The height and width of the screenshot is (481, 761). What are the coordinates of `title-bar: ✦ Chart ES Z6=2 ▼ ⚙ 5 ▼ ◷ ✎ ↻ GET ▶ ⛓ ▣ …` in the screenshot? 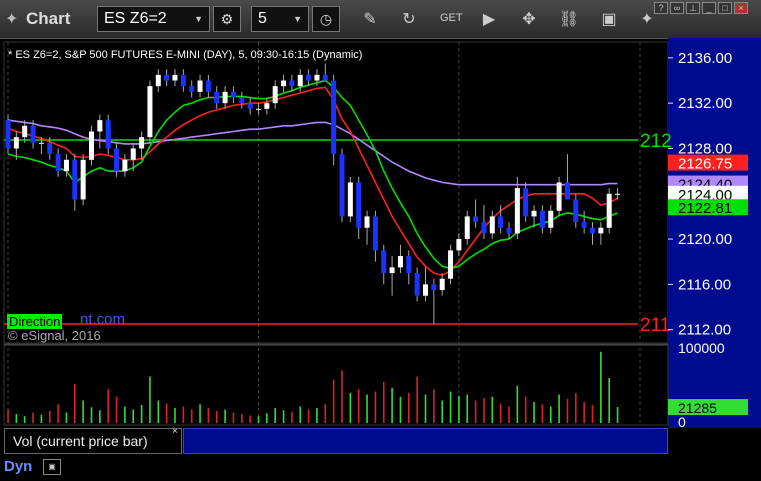 It's located at (380, 19).